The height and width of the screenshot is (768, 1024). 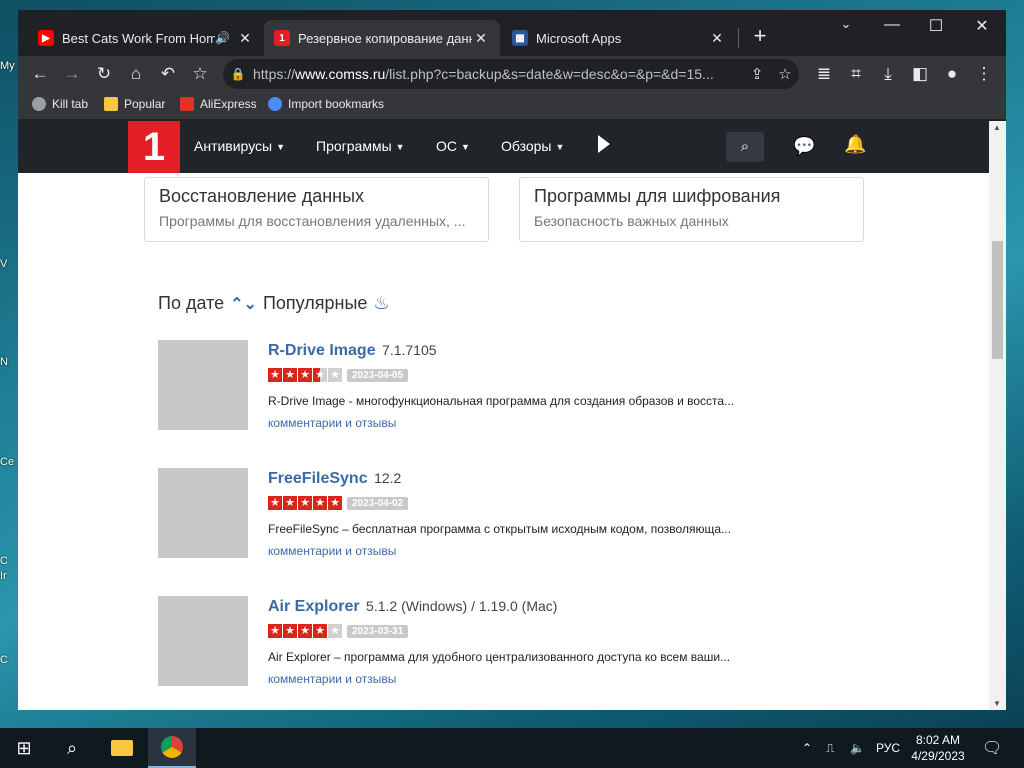 I want to click on bookmark-aliexpress: AliExpress, so click(x=218, y=104).